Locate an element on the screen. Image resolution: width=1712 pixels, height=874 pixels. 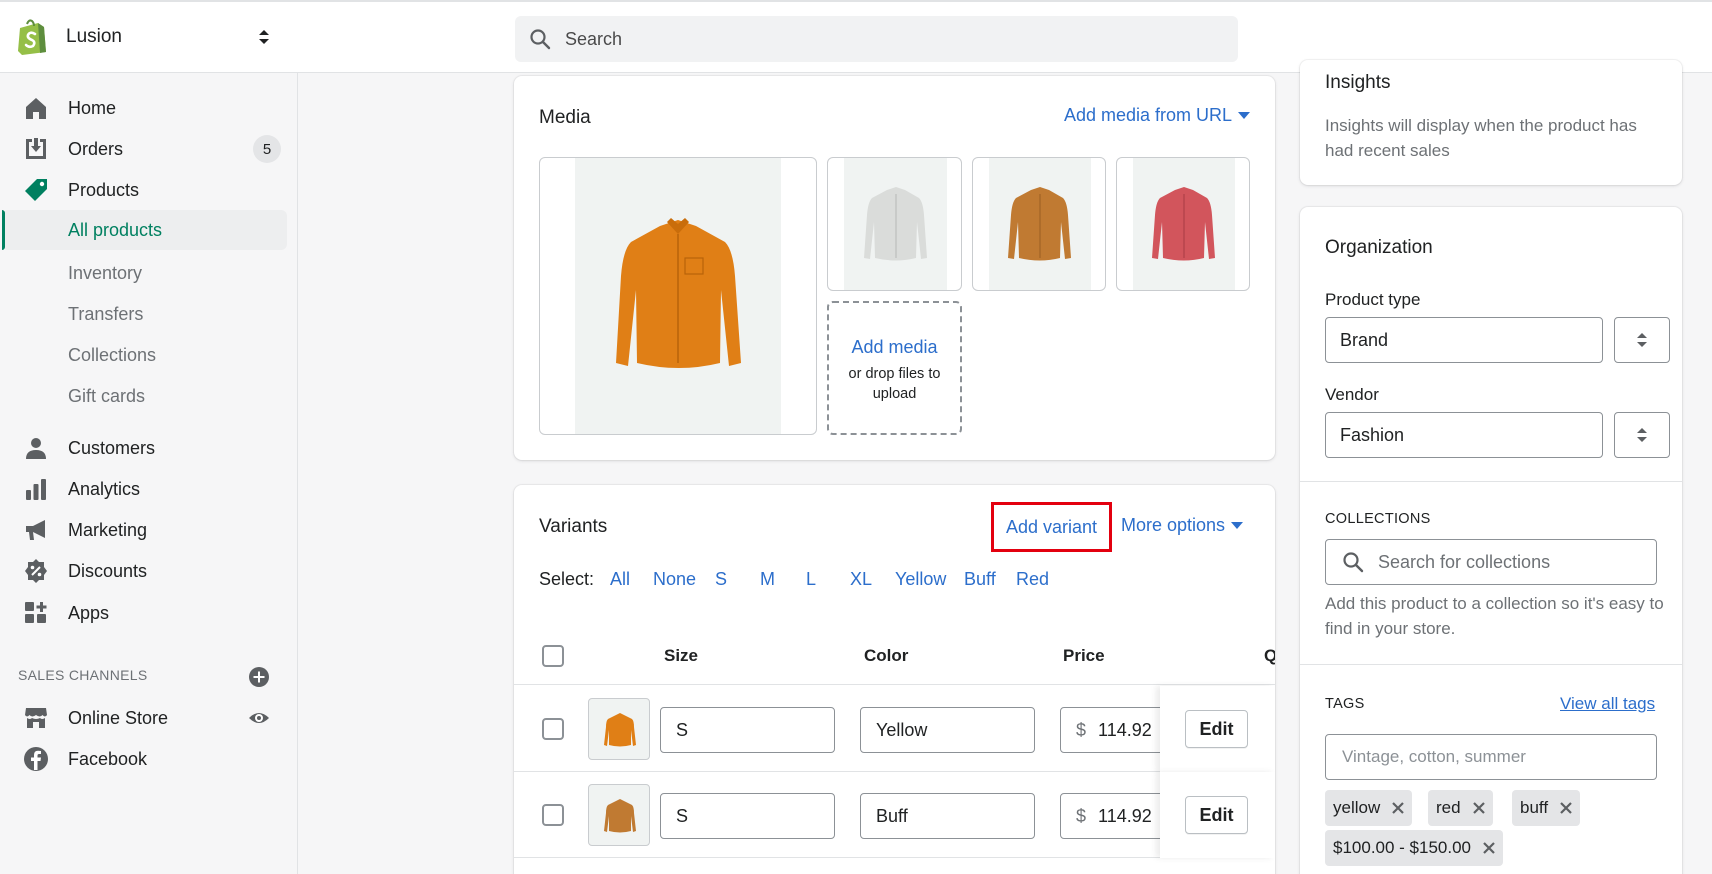
color-field: Yellow is located at coordinates (947, 730).